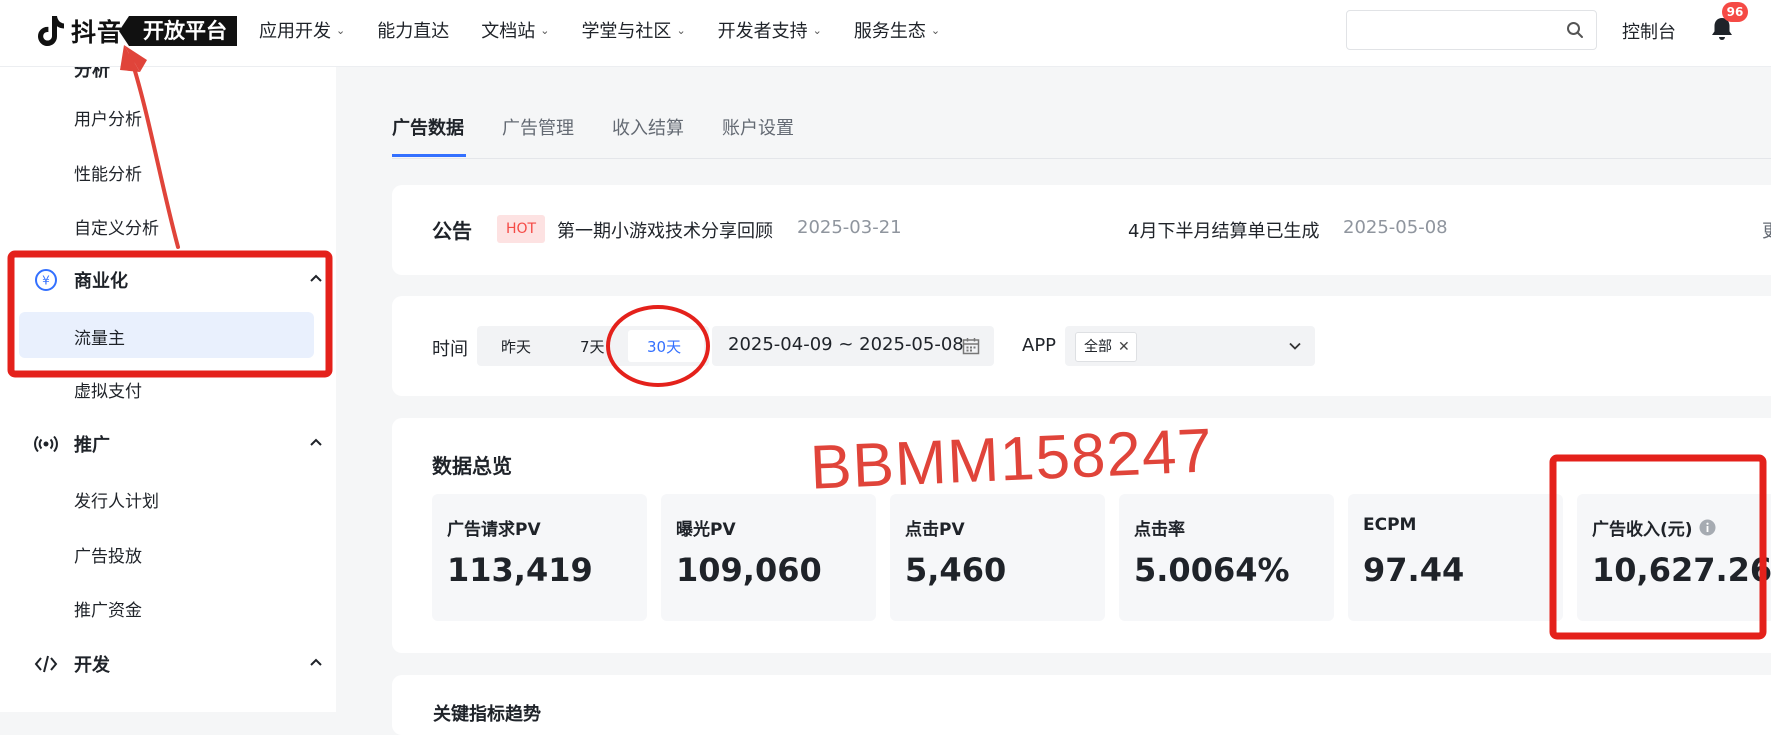 The image size is (1771, 735). What do you see at coordinates (452, 231) in the screenshot?
I see `notice-title: 公告` at bounding box center [452, 231].